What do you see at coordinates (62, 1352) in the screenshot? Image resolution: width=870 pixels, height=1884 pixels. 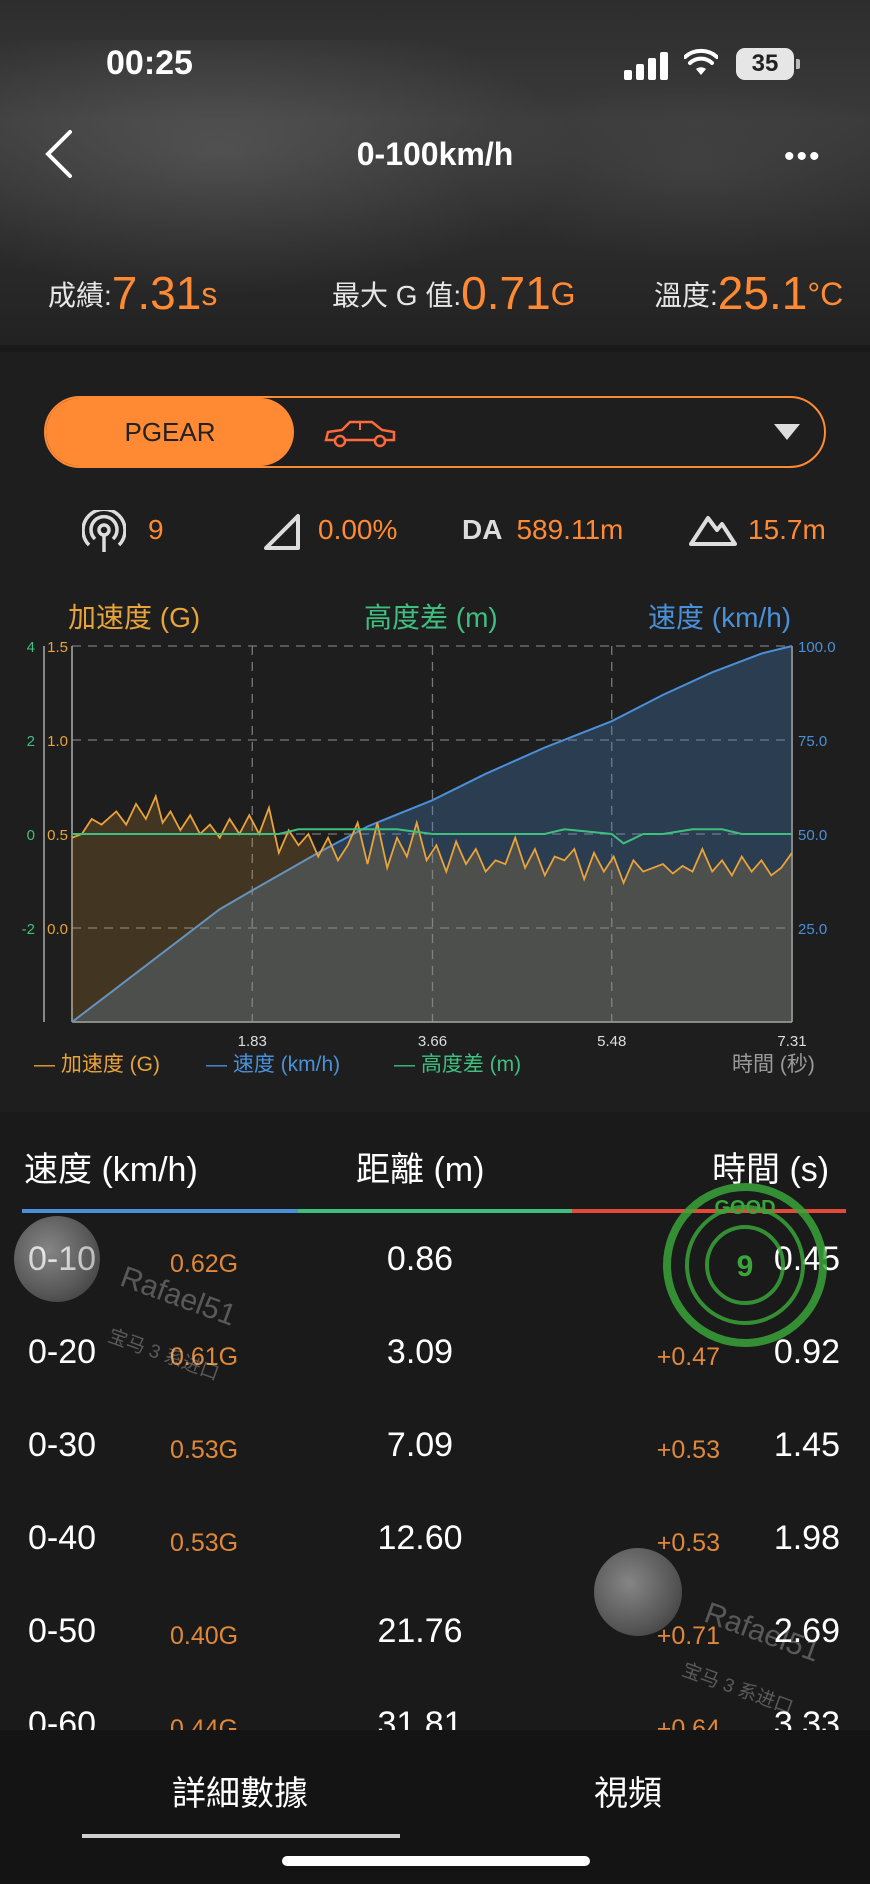 I see `cell-range: 0-20` at bounding box center [62, 1352].